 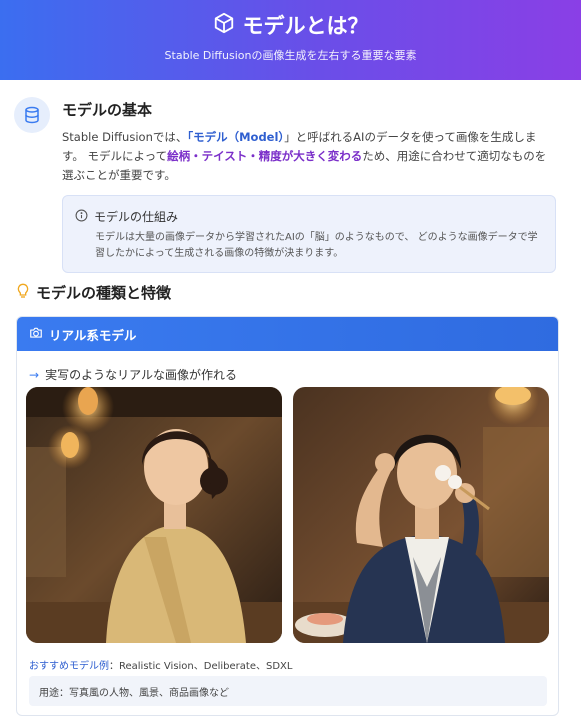 I want to click on page-subtitle: Stable Diffusionの画像生成を左右する重要な要素, so click(x=290, y=55).